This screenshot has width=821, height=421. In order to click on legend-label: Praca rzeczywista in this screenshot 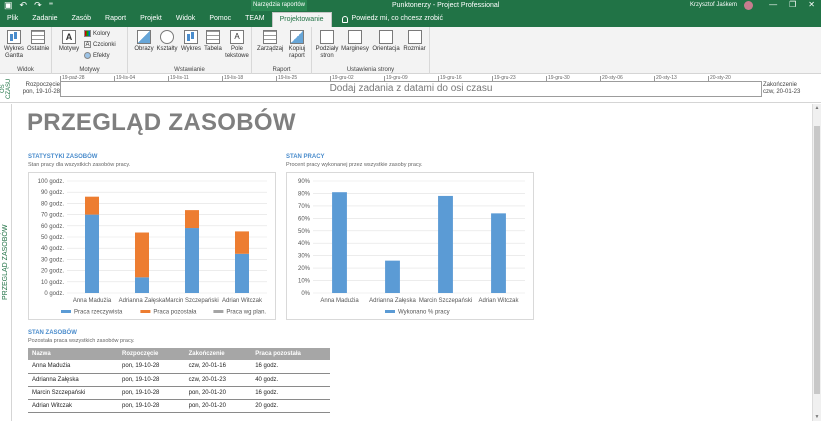, I will do `click(98, 313)`.